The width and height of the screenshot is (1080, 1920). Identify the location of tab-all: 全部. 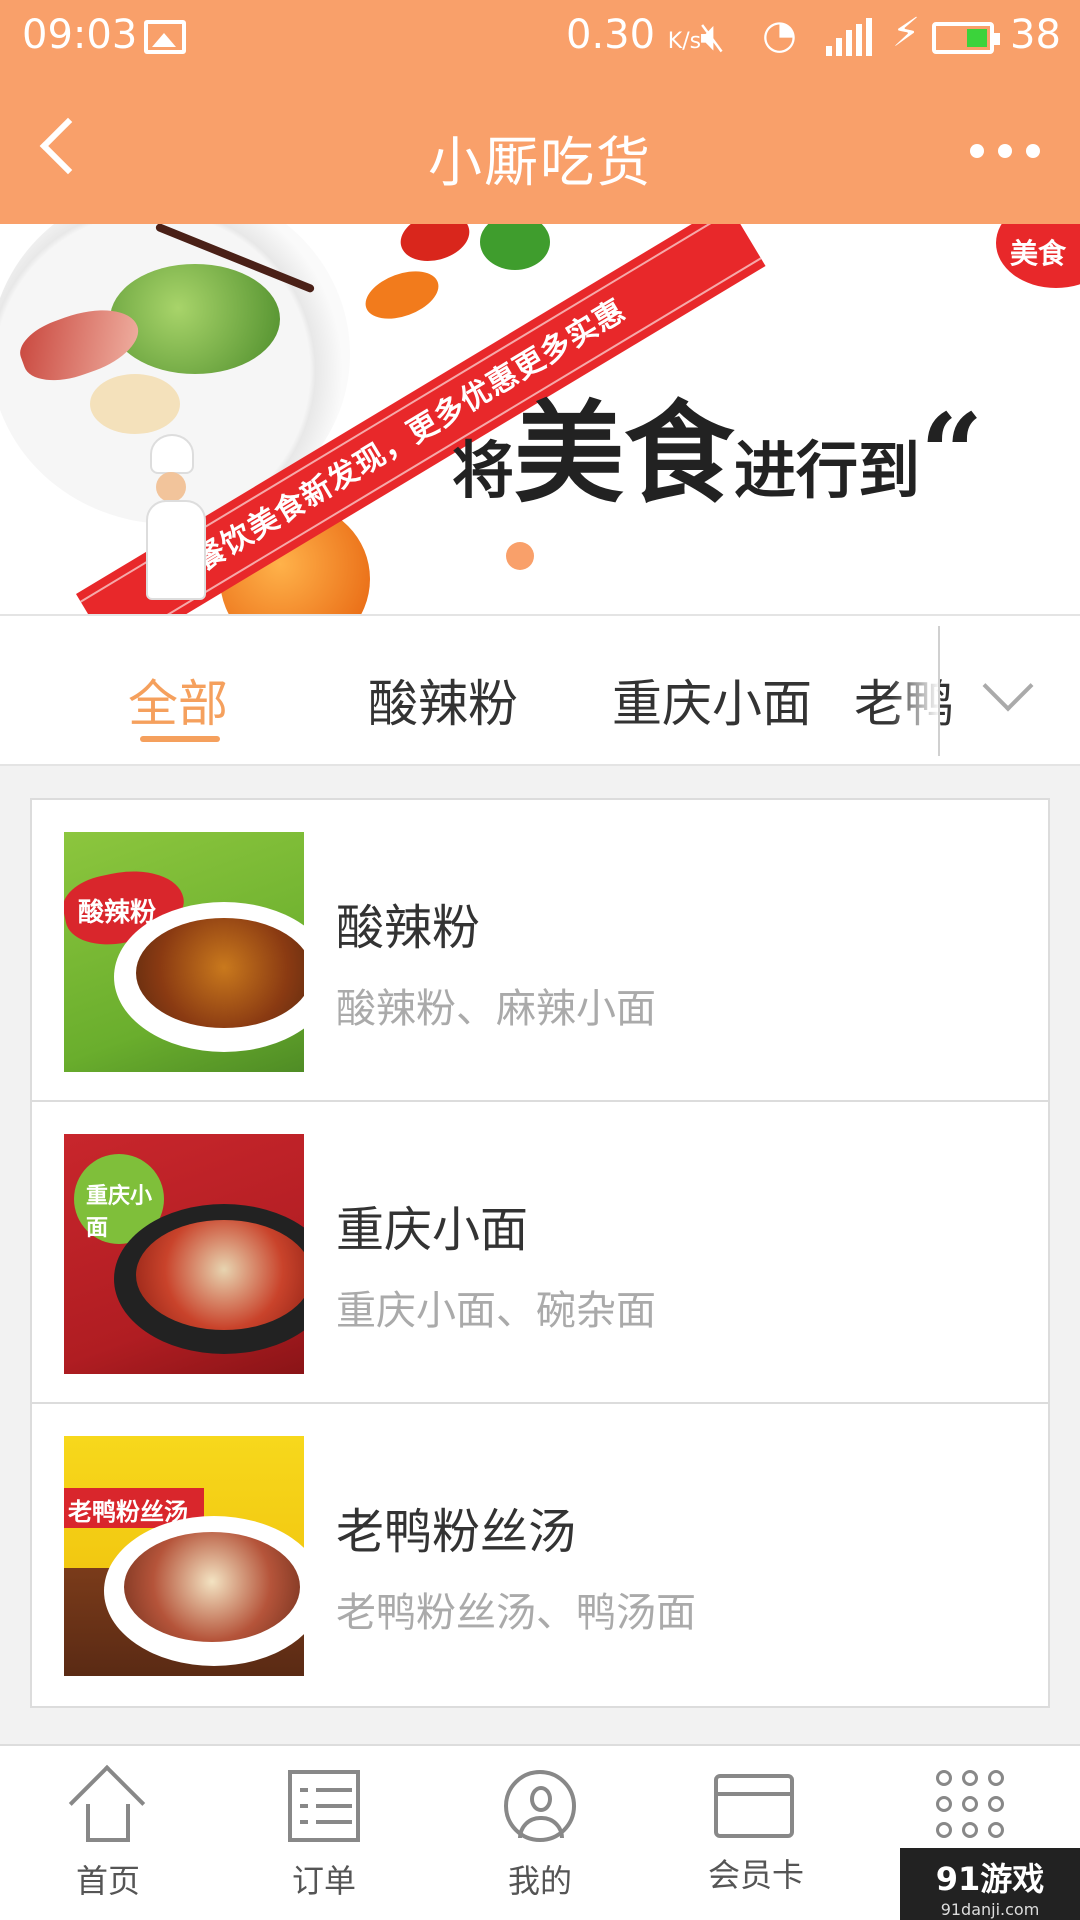
(178, 700).